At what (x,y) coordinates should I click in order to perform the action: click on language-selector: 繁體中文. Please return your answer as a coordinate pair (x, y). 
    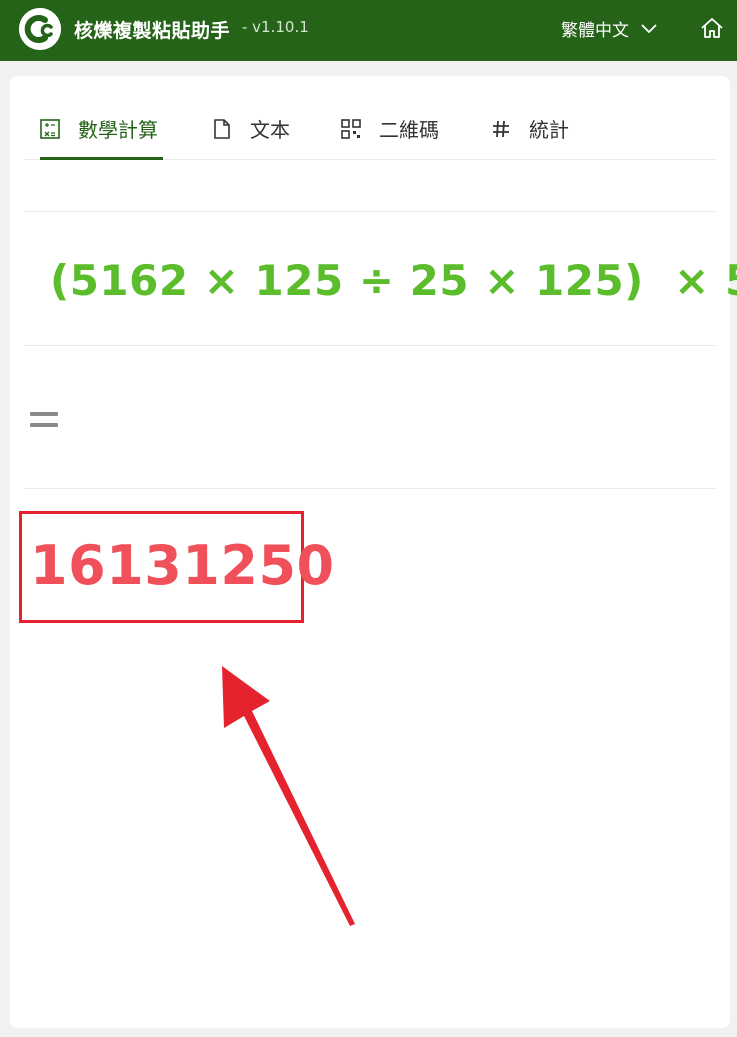
    Looking at the image, I should click on (609, 28).